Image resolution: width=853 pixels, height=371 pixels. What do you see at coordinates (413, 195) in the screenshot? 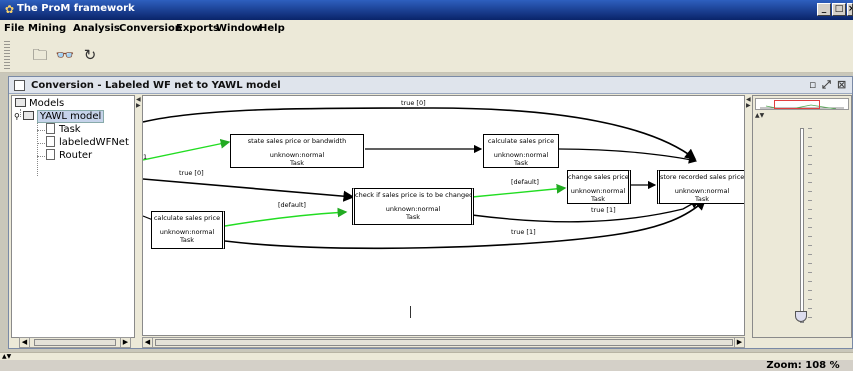
I see `task-name: check if sales price is to be changed` at bounding box center [413, 195].